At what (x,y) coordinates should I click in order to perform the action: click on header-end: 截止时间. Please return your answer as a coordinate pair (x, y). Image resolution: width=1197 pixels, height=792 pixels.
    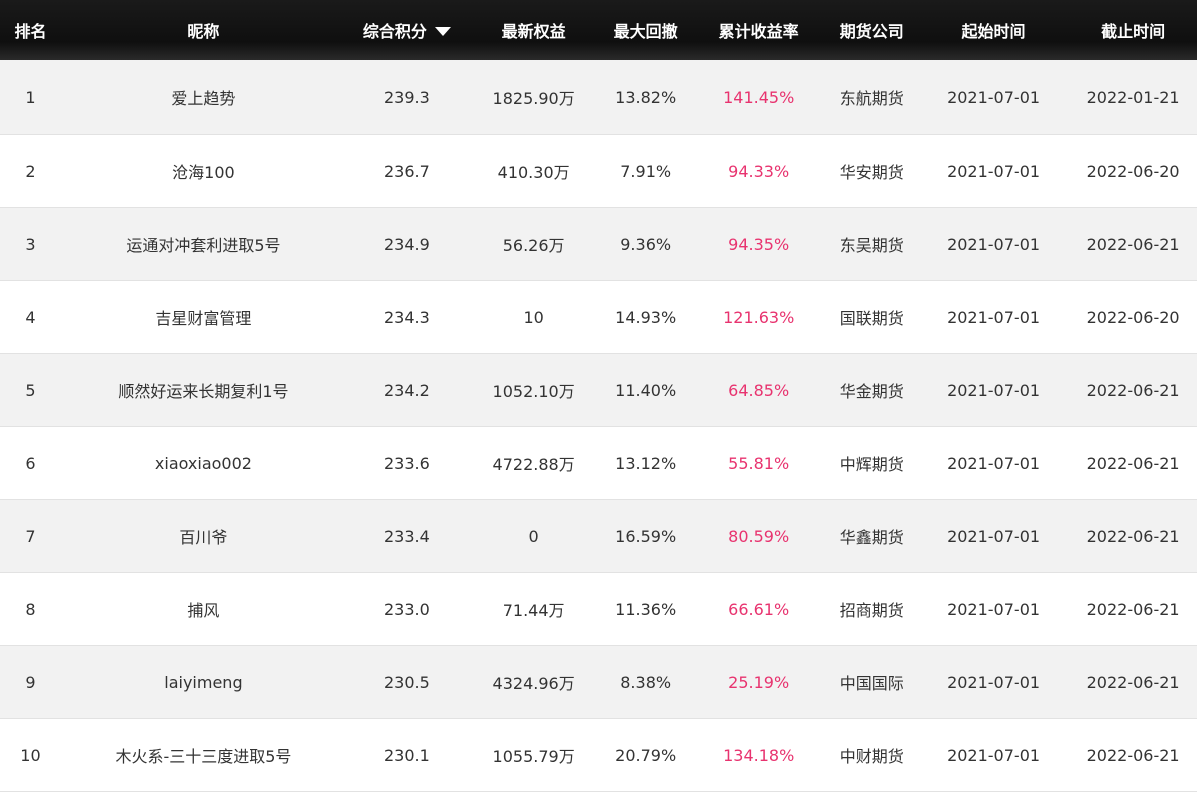
    Looking at the image, I should click on (1133, 30).